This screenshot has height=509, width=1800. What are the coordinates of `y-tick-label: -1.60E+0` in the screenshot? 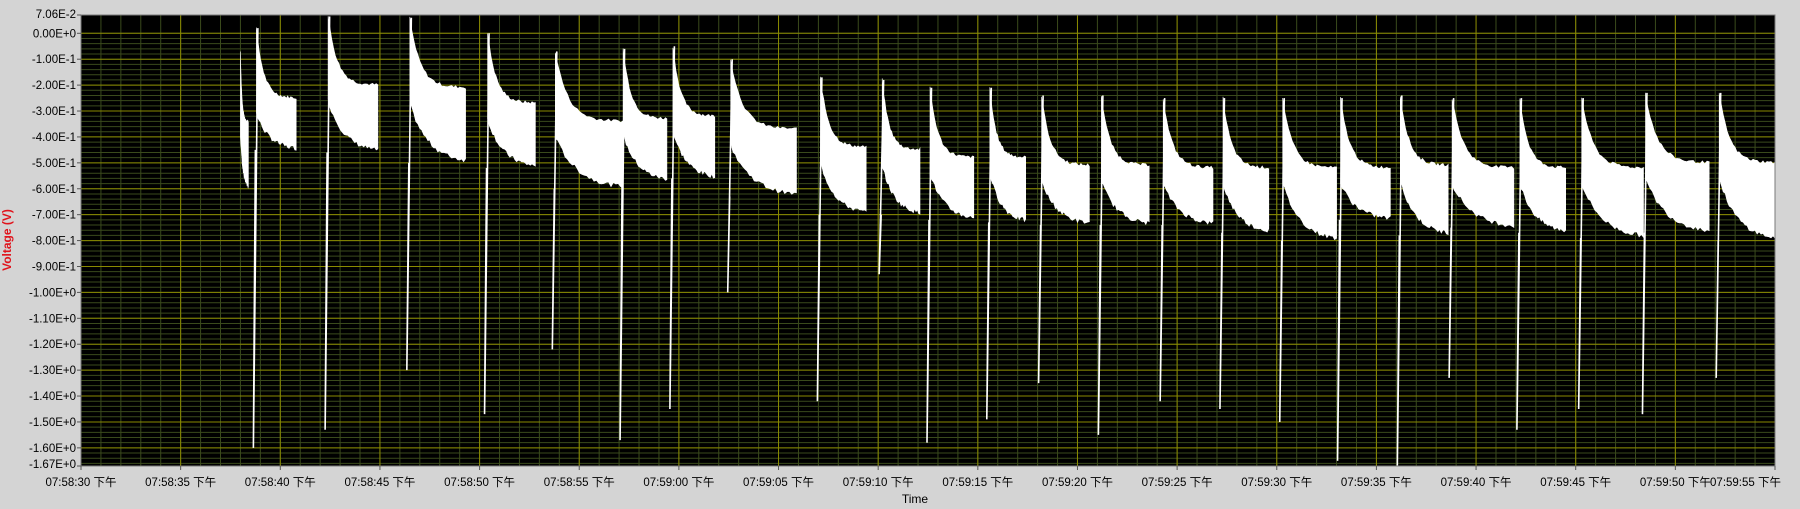 It's located at (52, 449).